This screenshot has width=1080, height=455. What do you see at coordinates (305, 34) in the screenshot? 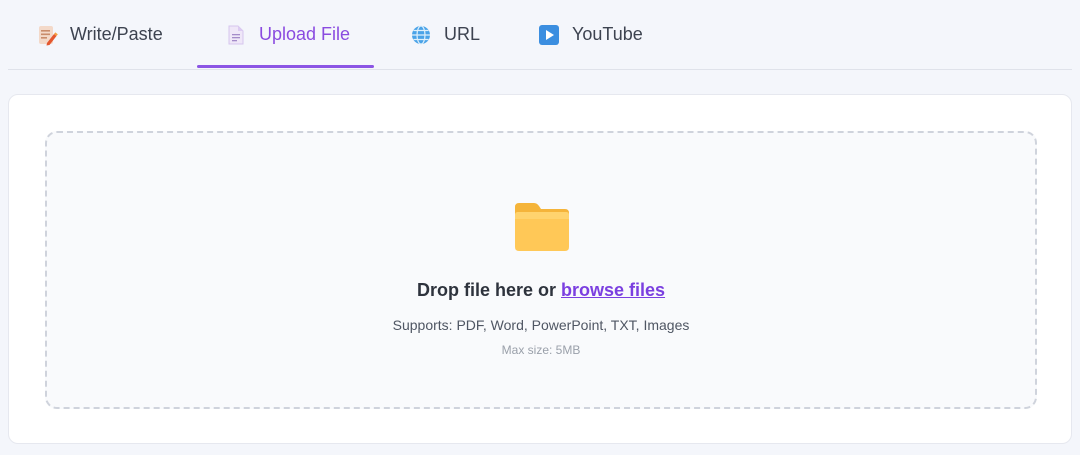
I see `tab-label: Upload File` at bounding box center [305, 34].